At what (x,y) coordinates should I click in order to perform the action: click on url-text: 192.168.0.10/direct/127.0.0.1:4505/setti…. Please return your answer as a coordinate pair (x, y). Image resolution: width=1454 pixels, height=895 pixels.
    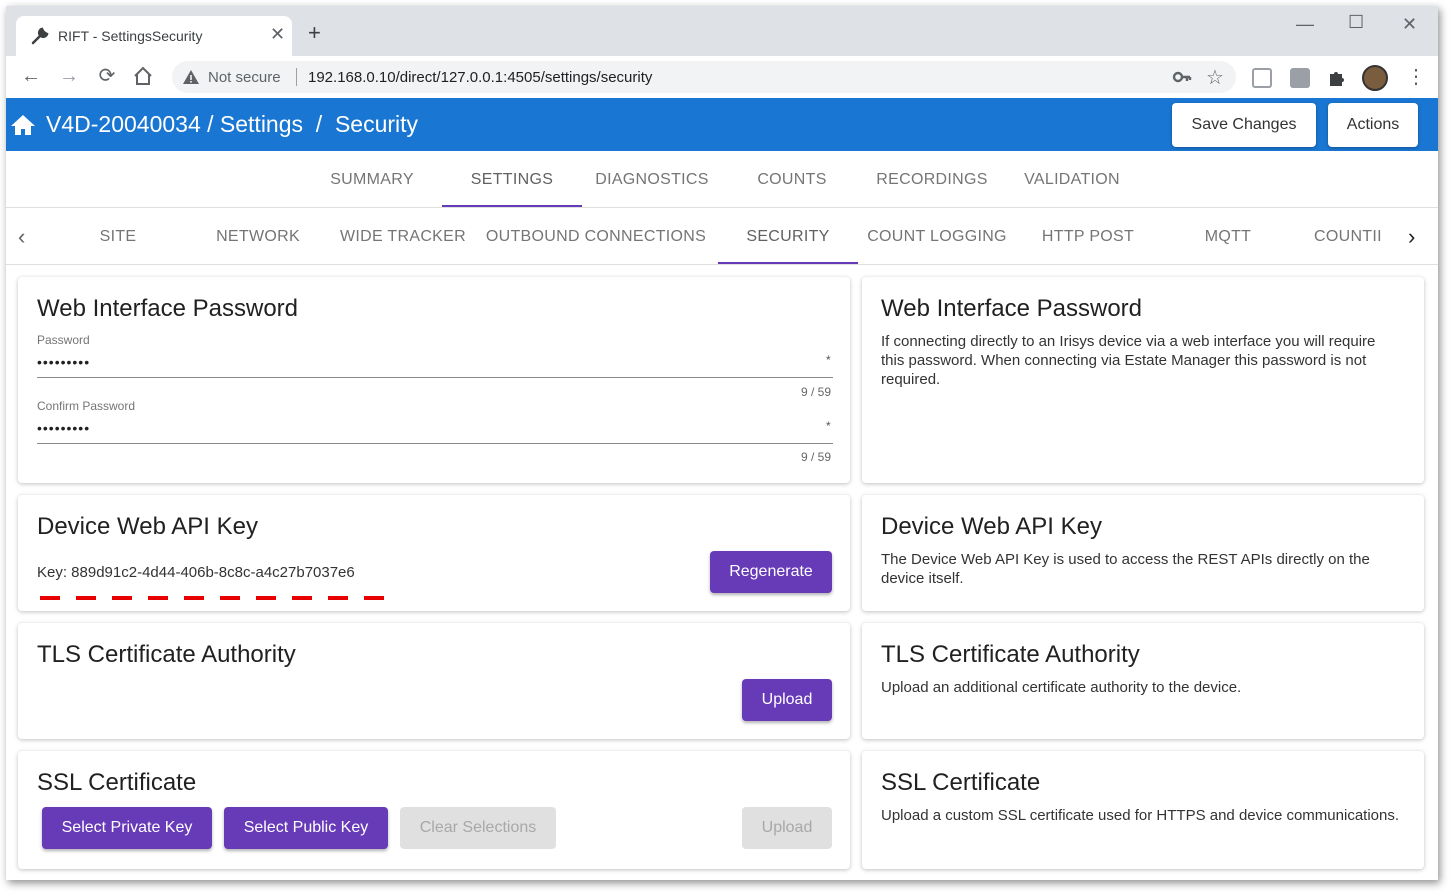
    Looking at the image, I should click on (480, 77).